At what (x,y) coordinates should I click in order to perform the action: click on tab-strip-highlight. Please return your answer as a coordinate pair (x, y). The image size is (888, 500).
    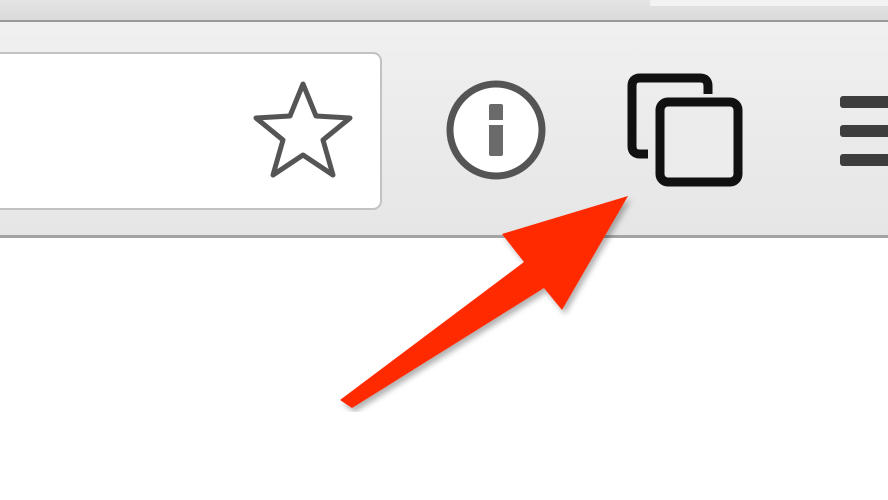
    Looking at the image, I should click on (769, 3).